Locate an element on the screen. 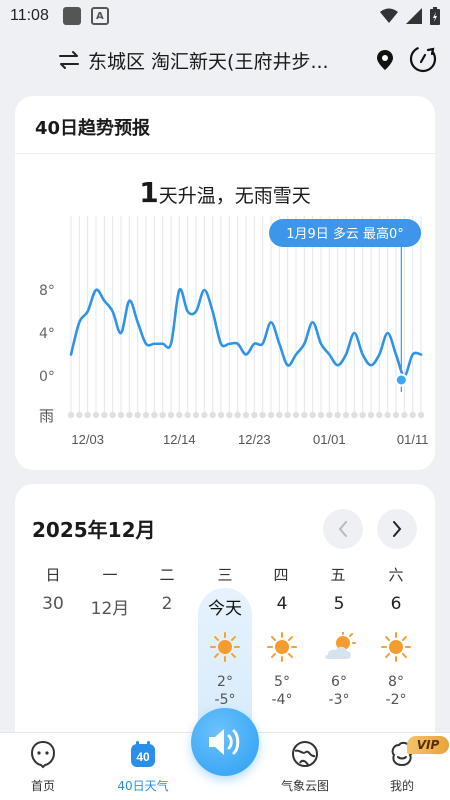 Image resolution: width=450 pixels, height=800 pixels. calendar-day: 2 is located at coordinates (167, 607).